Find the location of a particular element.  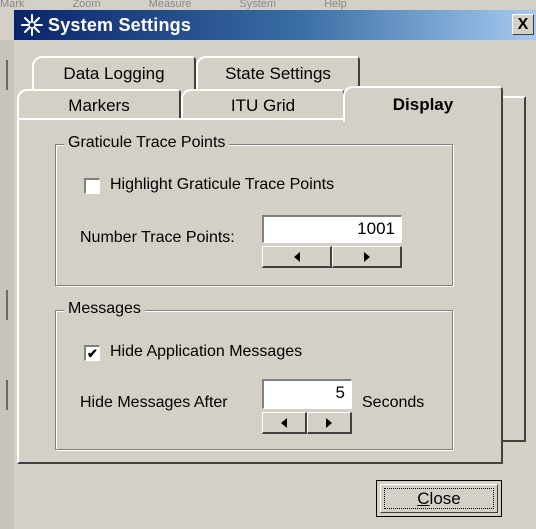

trace-points-decrement-button is located at coordinates (297, 257).